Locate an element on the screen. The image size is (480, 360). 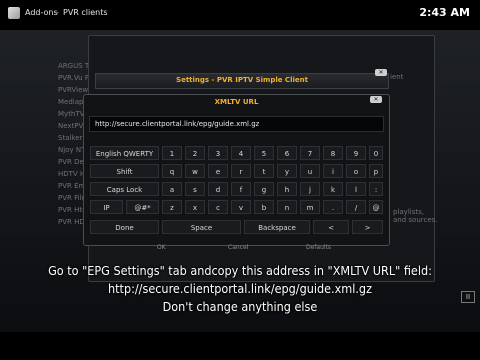
background-side-text: ient is located at coordinates (397, 77).